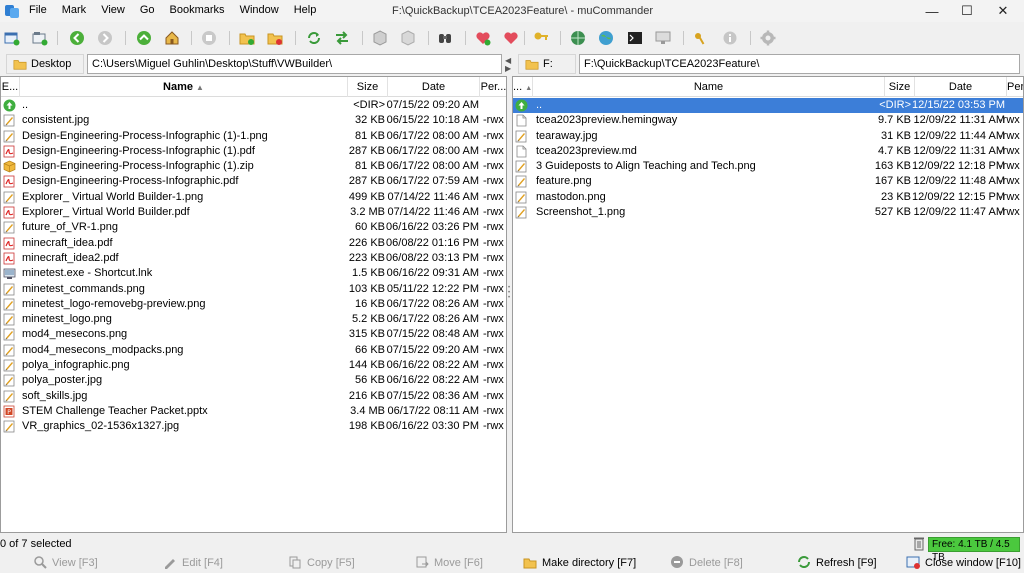  I want to click on close-window-button: Close window [F10], so click(963, 563).